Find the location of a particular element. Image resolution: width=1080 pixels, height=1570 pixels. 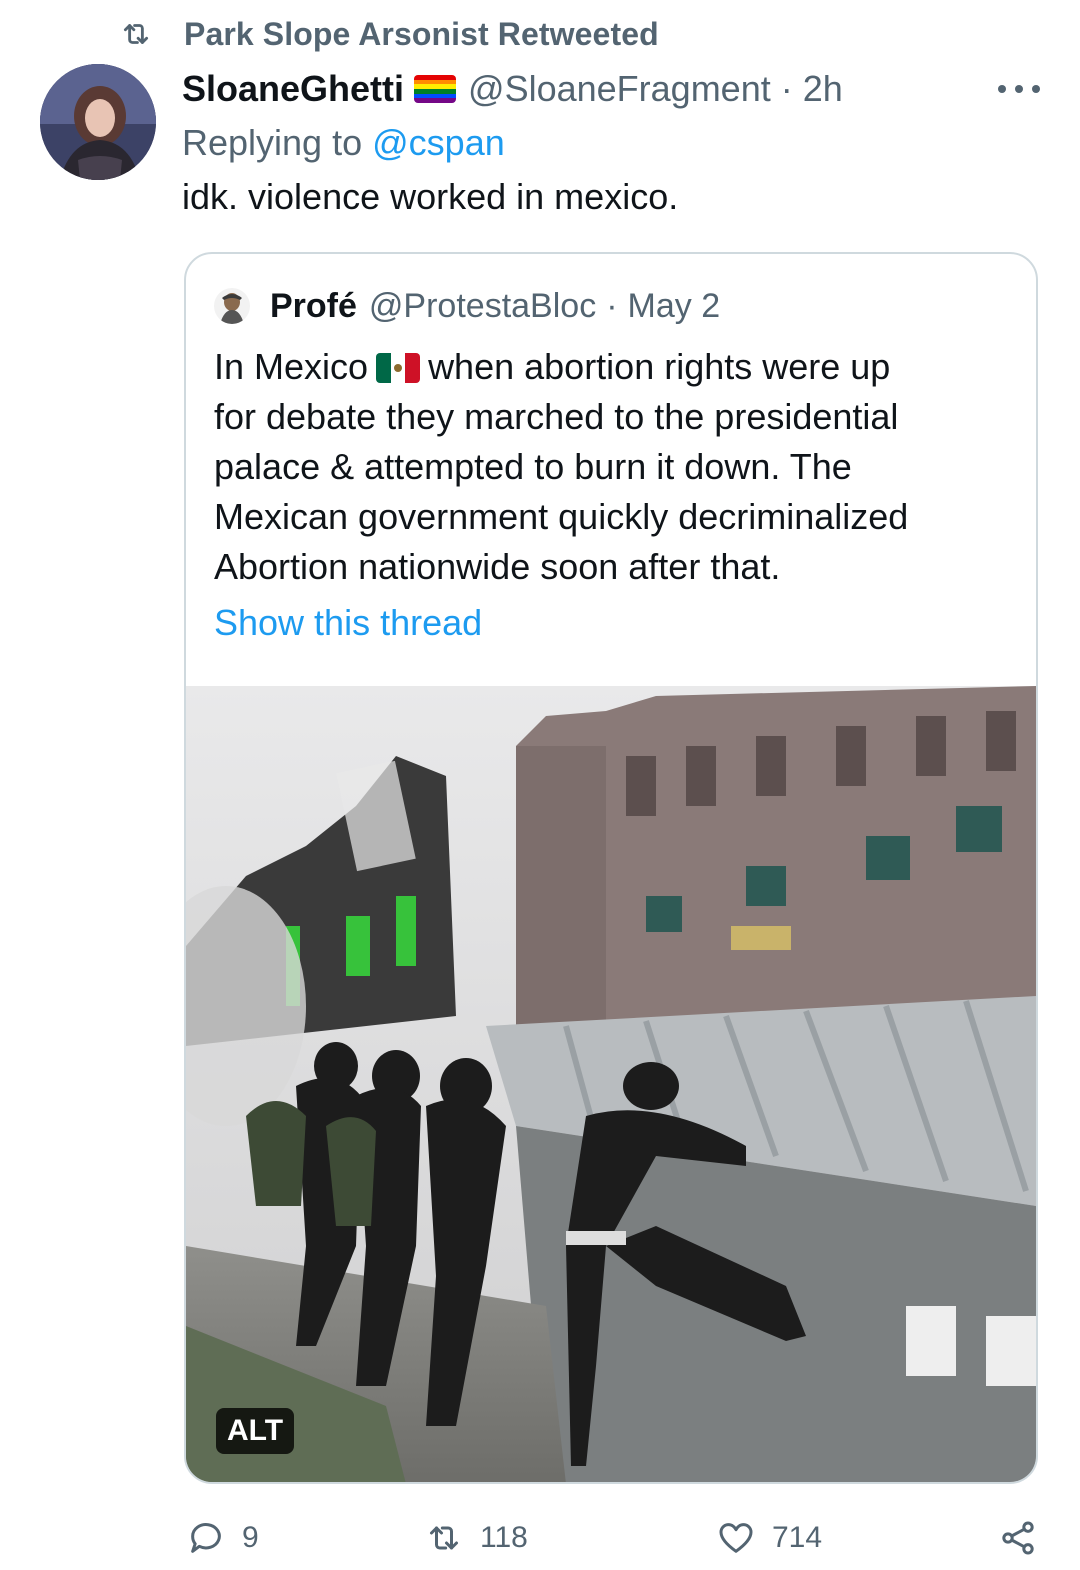

quoted-text-line-1: In Mexico when abortion rights were up is located at coordinates (614, 367).